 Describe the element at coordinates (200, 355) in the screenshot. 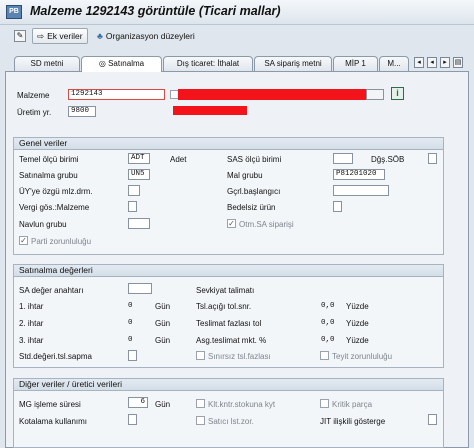

I see `sinirsiz-checkbox` at that location.